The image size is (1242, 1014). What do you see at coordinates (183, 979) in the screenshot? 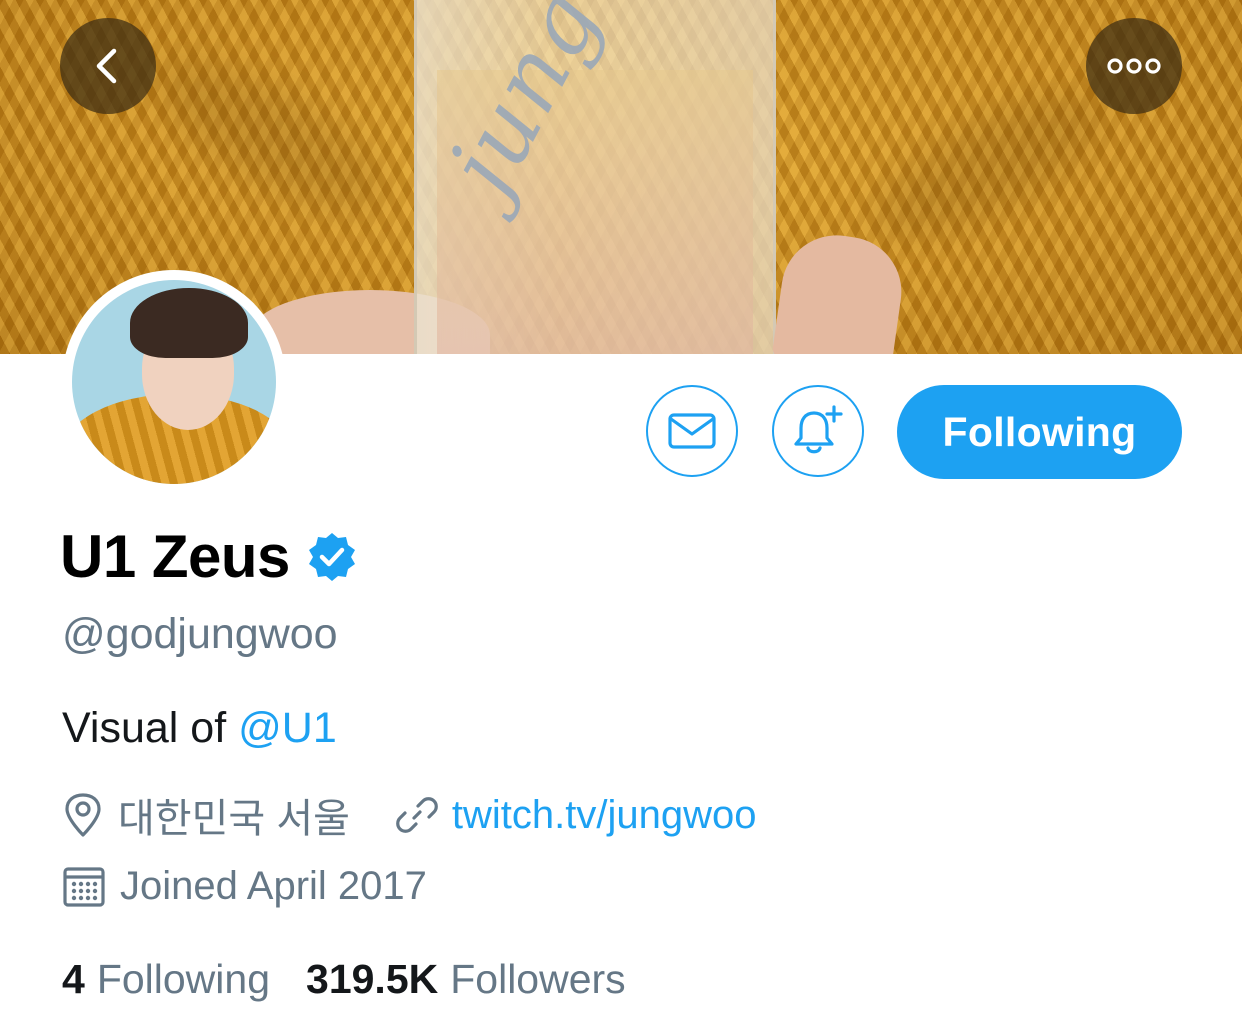
I see `following-label: Following` at bounding box center [183, 979].